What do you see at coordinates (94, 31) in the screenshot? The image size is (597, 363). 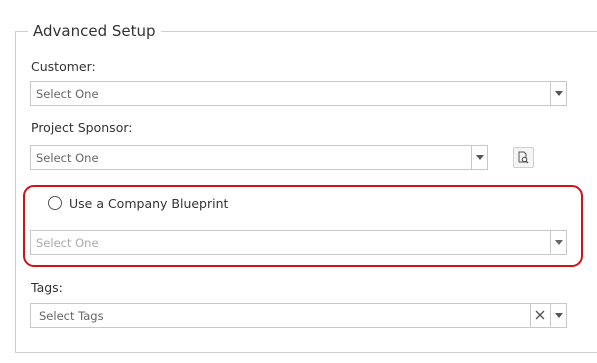 I see `section-title: Advanced Setup` at bounding box center [94, 31].